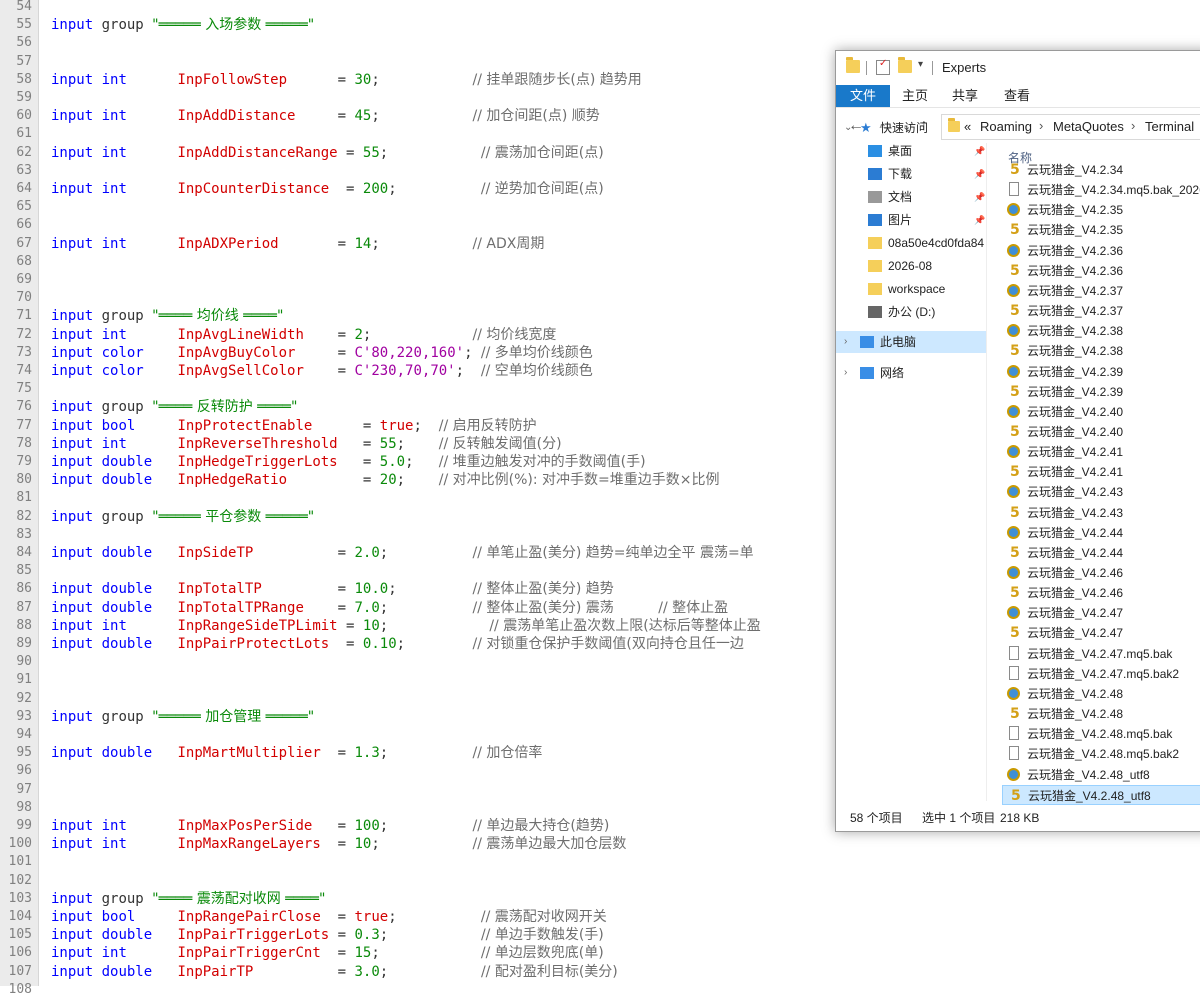 Image resolution: width=1200 pixels, height=999 pixels. I want to click on file-row: 5 云玩猎金_V4.2.48, so click(1101, 714).